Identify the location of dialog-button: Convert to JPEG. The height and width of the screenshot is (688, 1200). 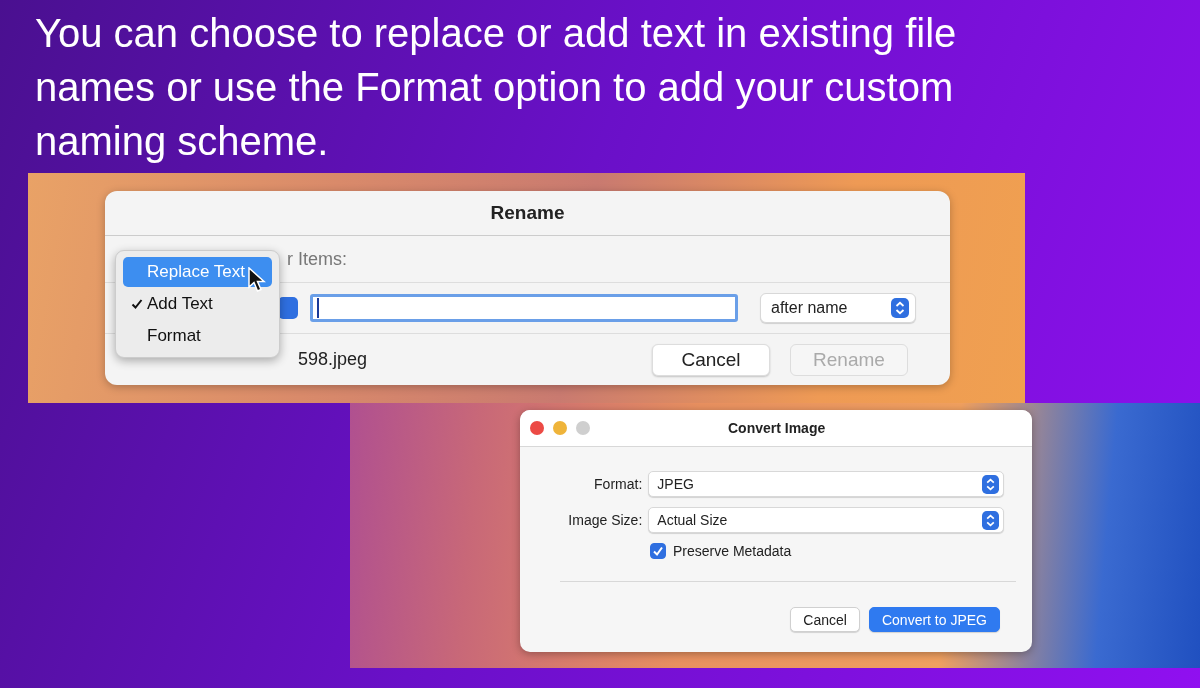
(934, 619).